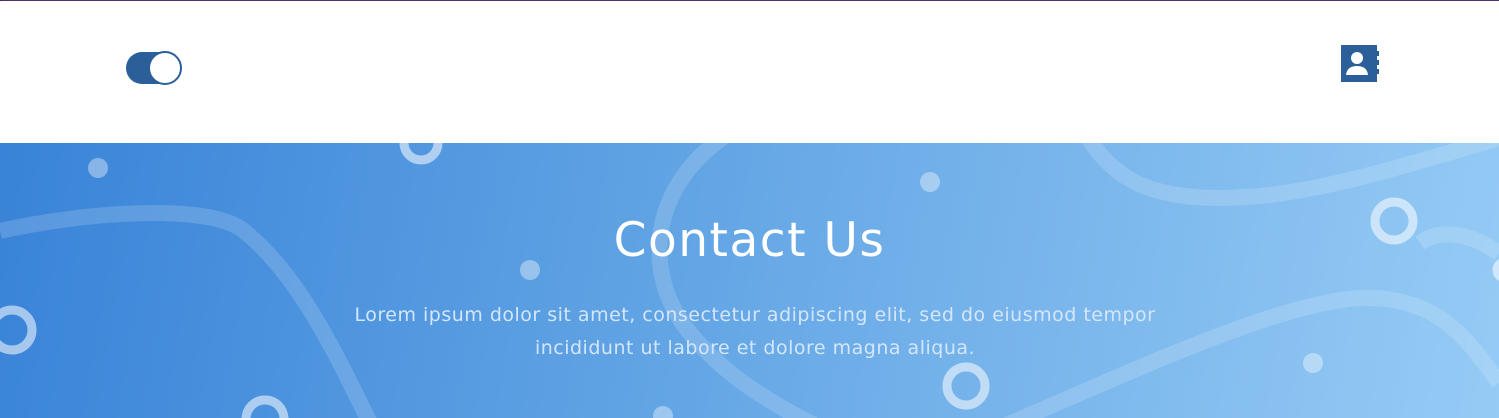 The width and height of the screenshot is (1499, 418). Describe the element at coordinates (154, 68) in the screenshot. I see `toggle-logo-icon` at that location.